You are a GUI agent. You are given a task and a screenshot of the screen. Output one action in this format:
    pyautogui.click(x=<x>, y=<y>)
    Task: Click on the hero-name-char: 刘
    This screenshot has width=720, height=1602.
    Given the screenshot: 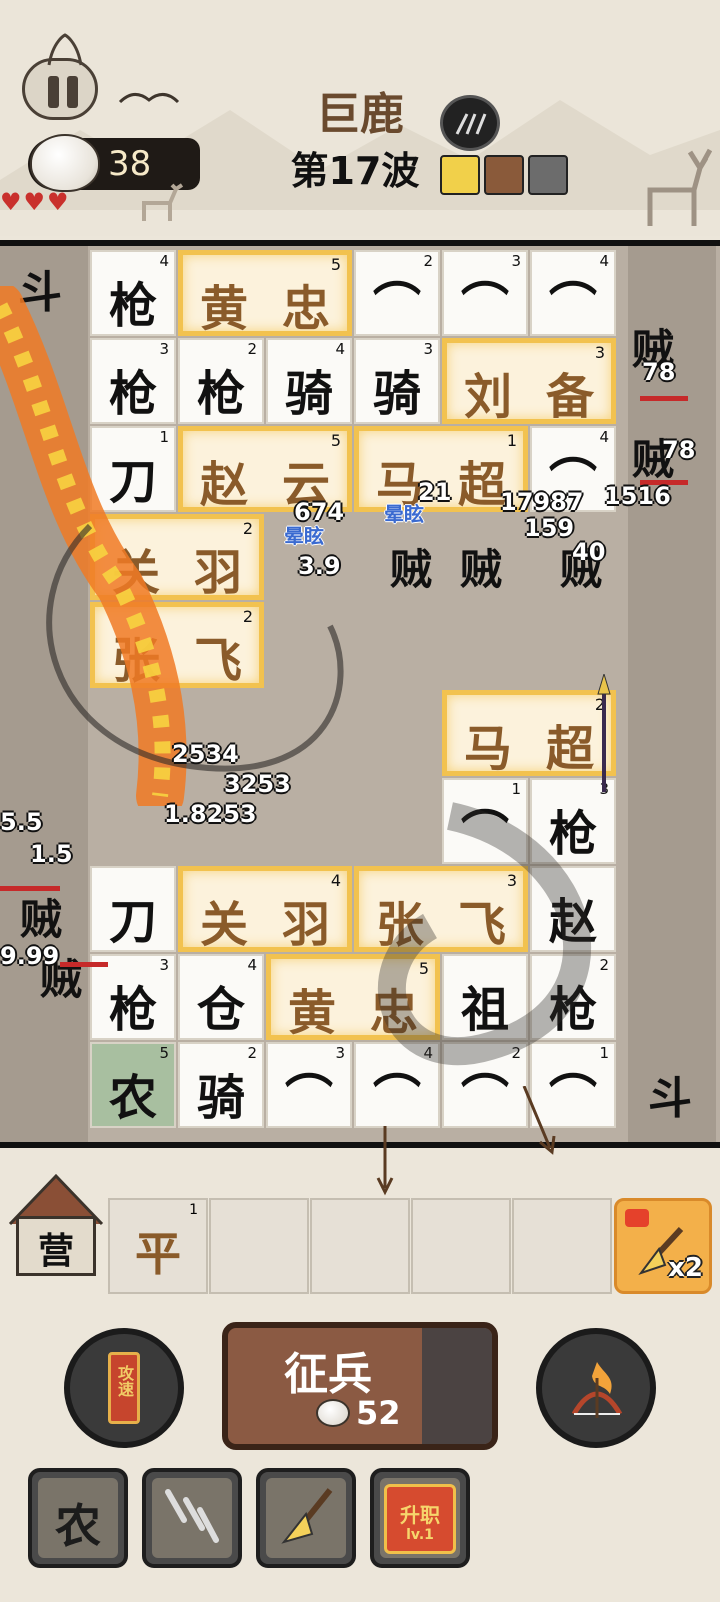 What is the action you would take?
    pyautogui.click(x=487, y=397)
    